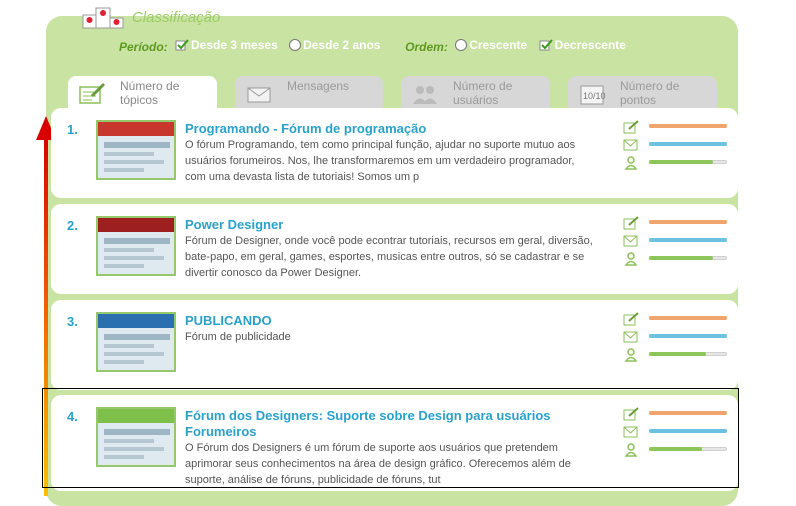 The image size is (796, 506). I want to click on period-label: Período:, so click(143, 47).